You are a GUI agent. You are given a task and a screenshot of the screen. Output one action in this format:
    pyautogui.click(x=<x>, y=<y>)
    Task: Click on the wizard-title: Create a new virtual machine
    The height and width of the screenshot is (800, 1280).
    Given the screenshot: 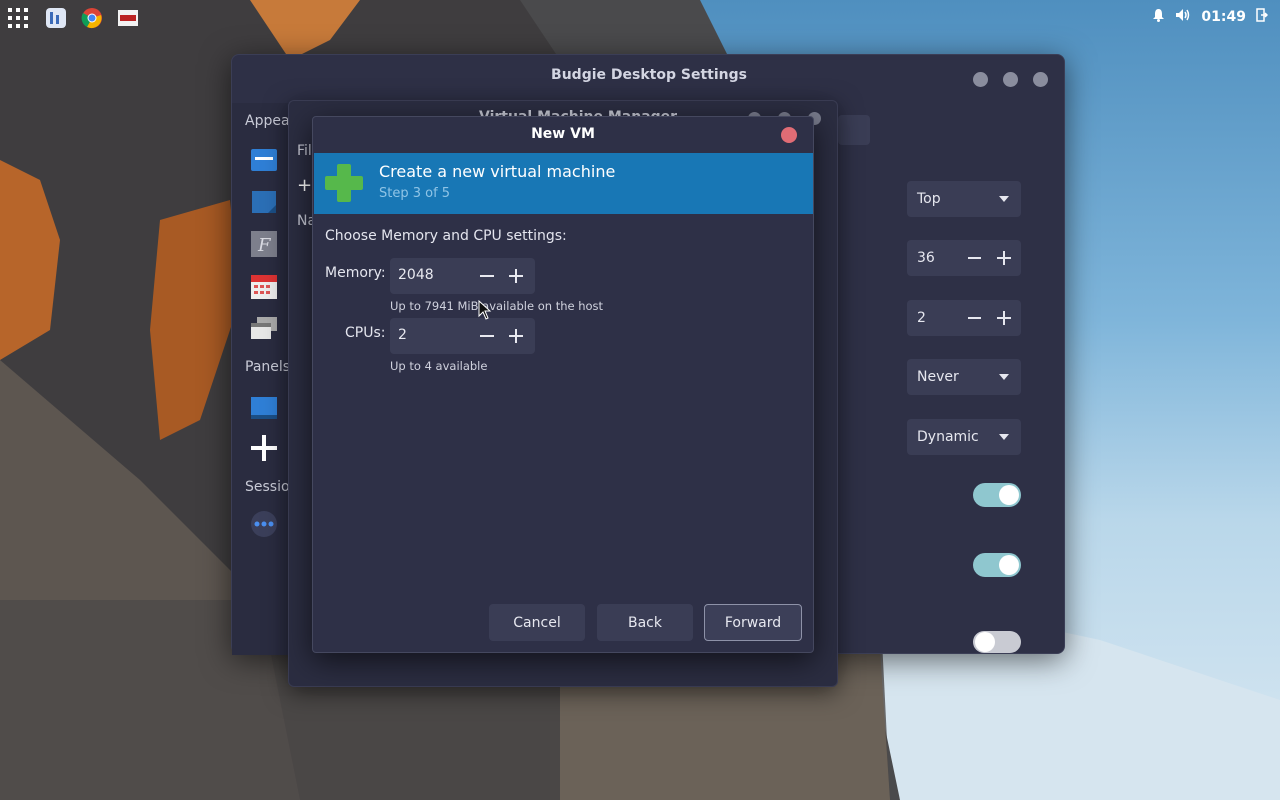 What is the action you would take?
    pyautogui.click(x=497, y=171)
    